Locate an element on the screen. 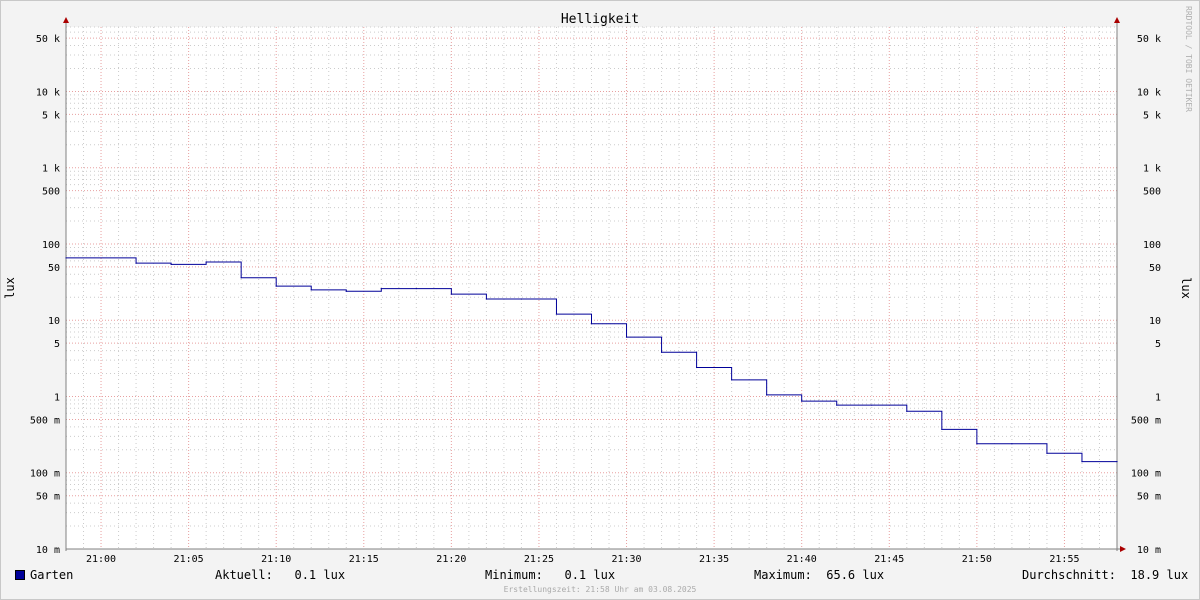 This screenshot has width=1200, height=600. y-tick-label-left: 10 m is located at coordinates (48, 550).